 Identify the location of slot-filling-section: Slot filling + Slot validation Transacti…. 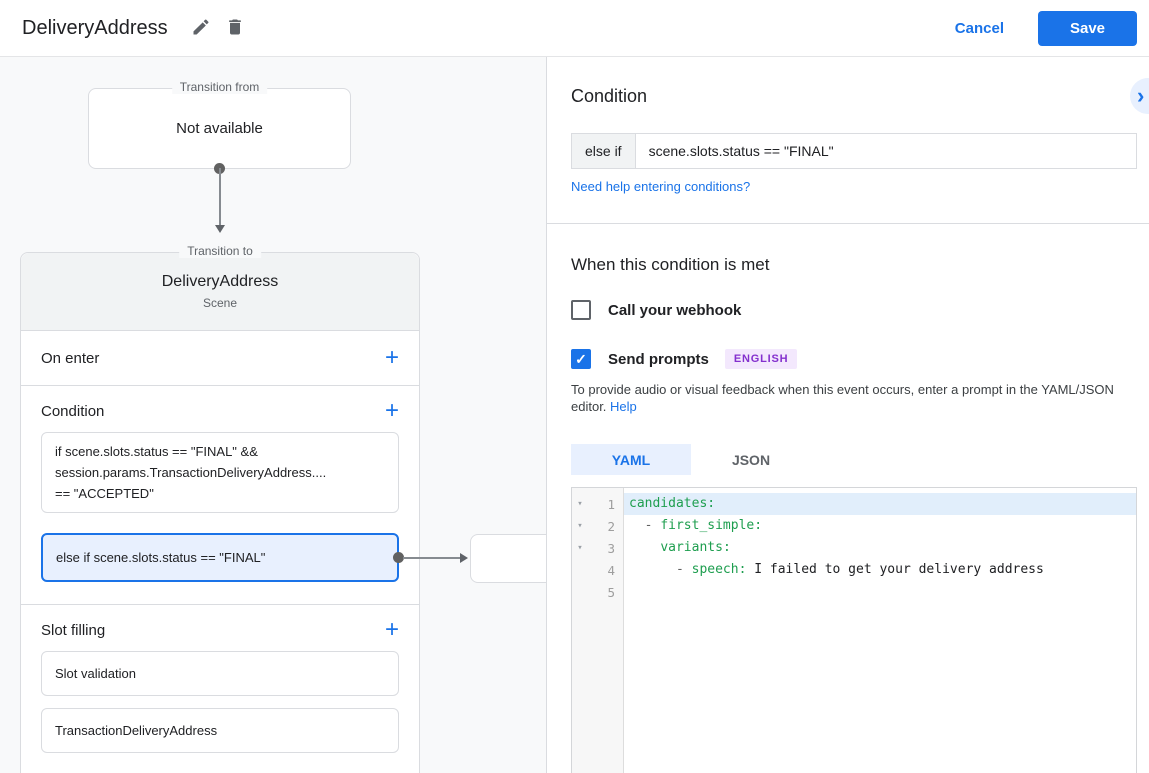
(220, 689).